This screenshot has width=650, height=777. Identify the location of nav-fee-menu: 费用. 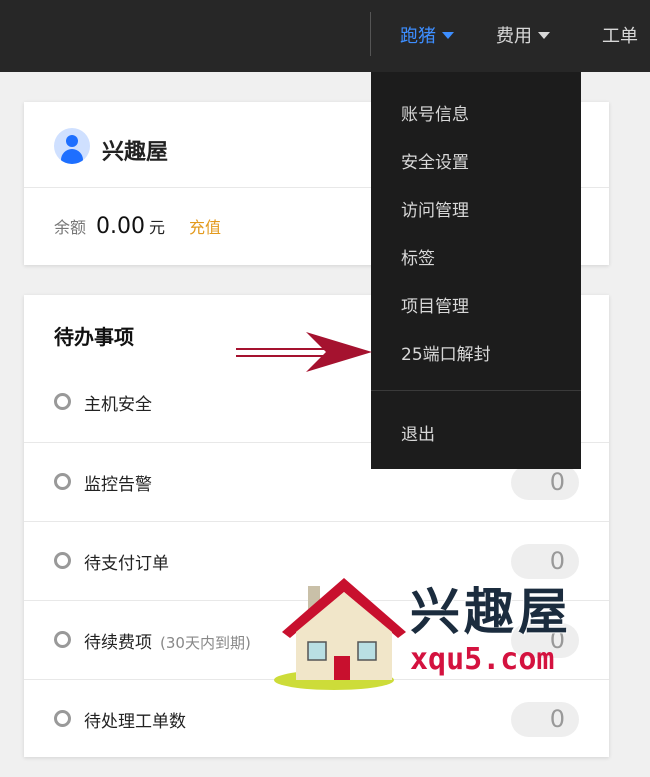
(523, 35).